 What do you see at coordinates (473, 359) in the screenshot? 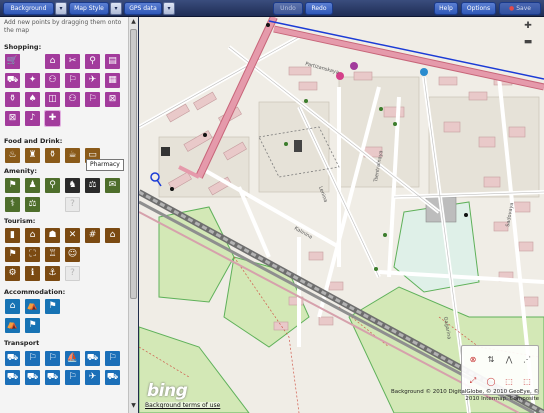
I see `stop-icon: ⊗` at bounding box center [473, 359].